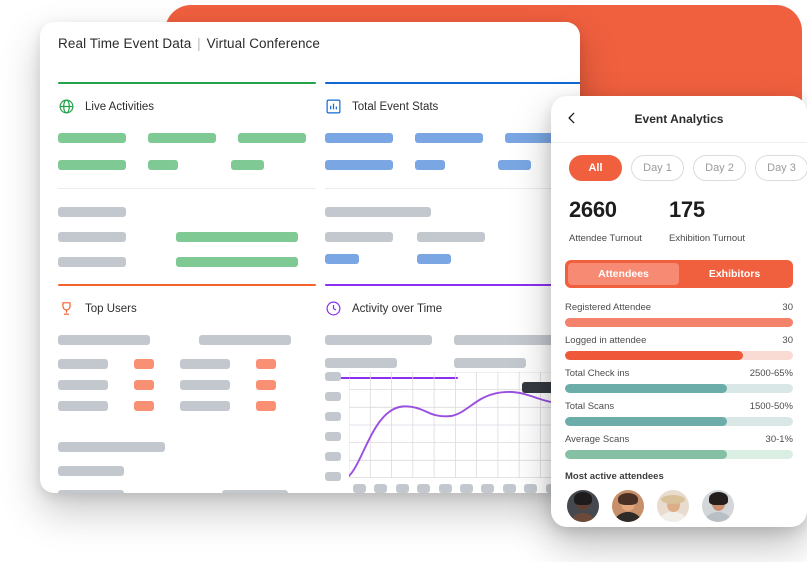 The image size is (807, 562). I want to click on chip-label: Day 1, so click(657, 168).